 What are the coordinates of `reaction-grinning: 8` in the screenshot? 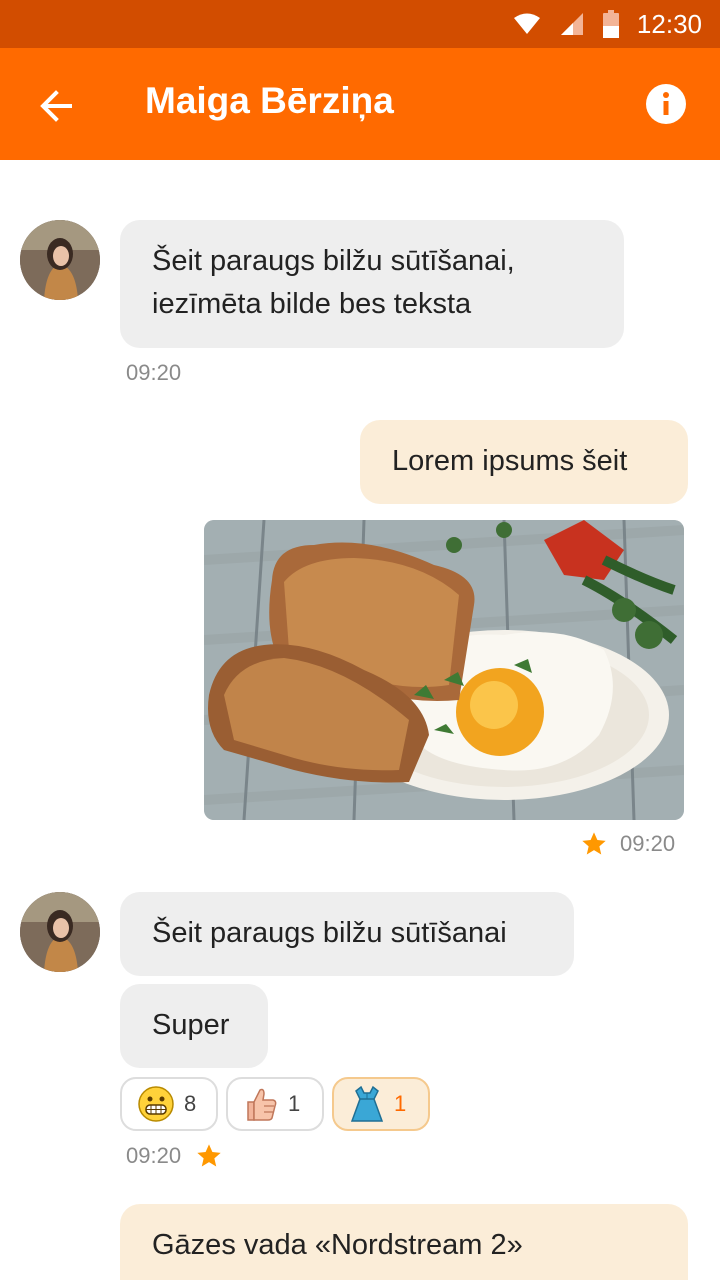 It's located at (169, 1104).